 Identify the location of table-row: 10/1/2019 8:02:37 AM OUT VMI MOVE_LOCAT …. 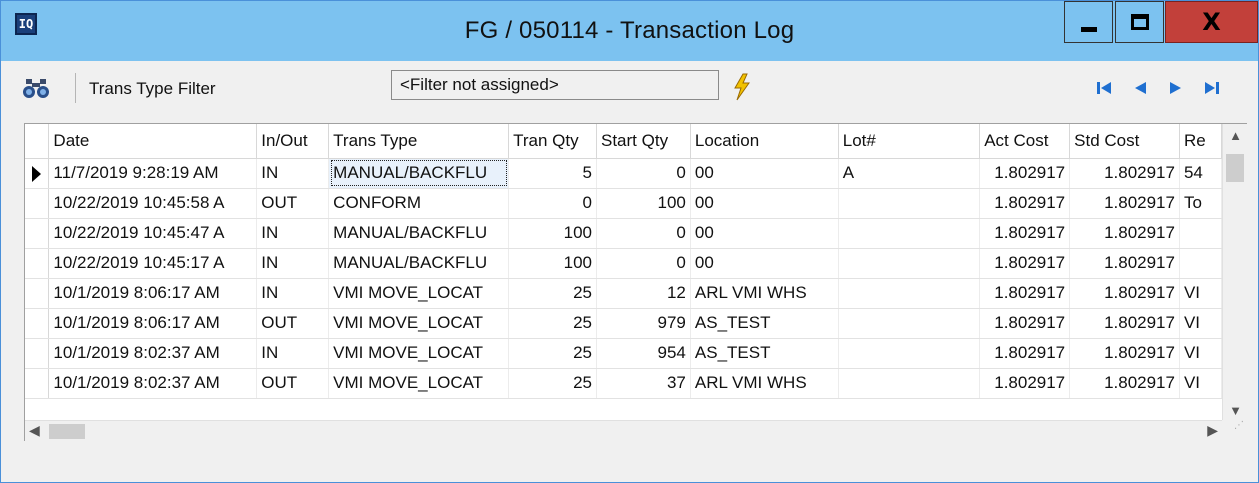
(623, 383).